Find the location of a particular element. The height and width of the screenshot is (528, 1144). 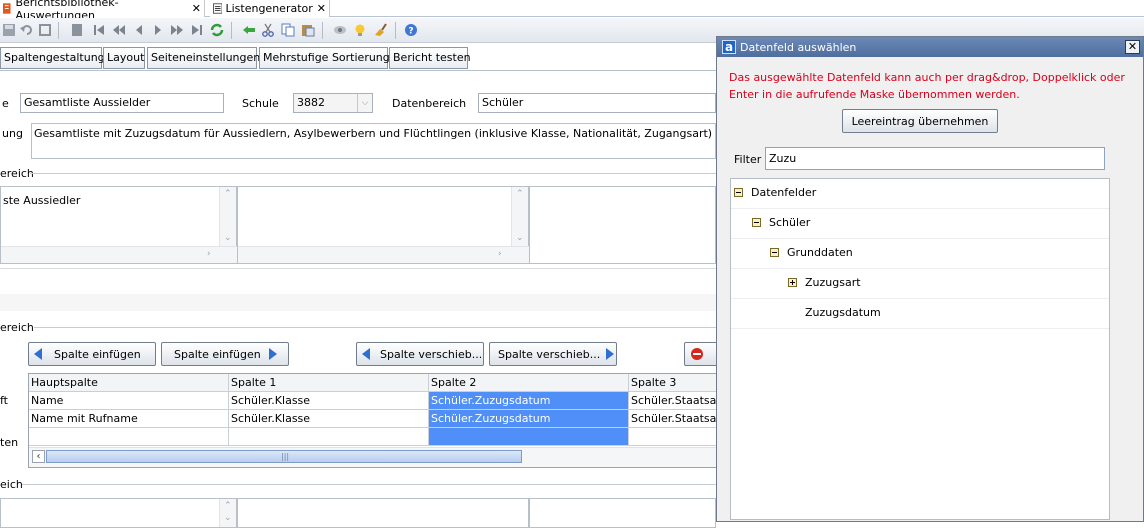

text-area-bottom-right is located at coordinates (622, 513).